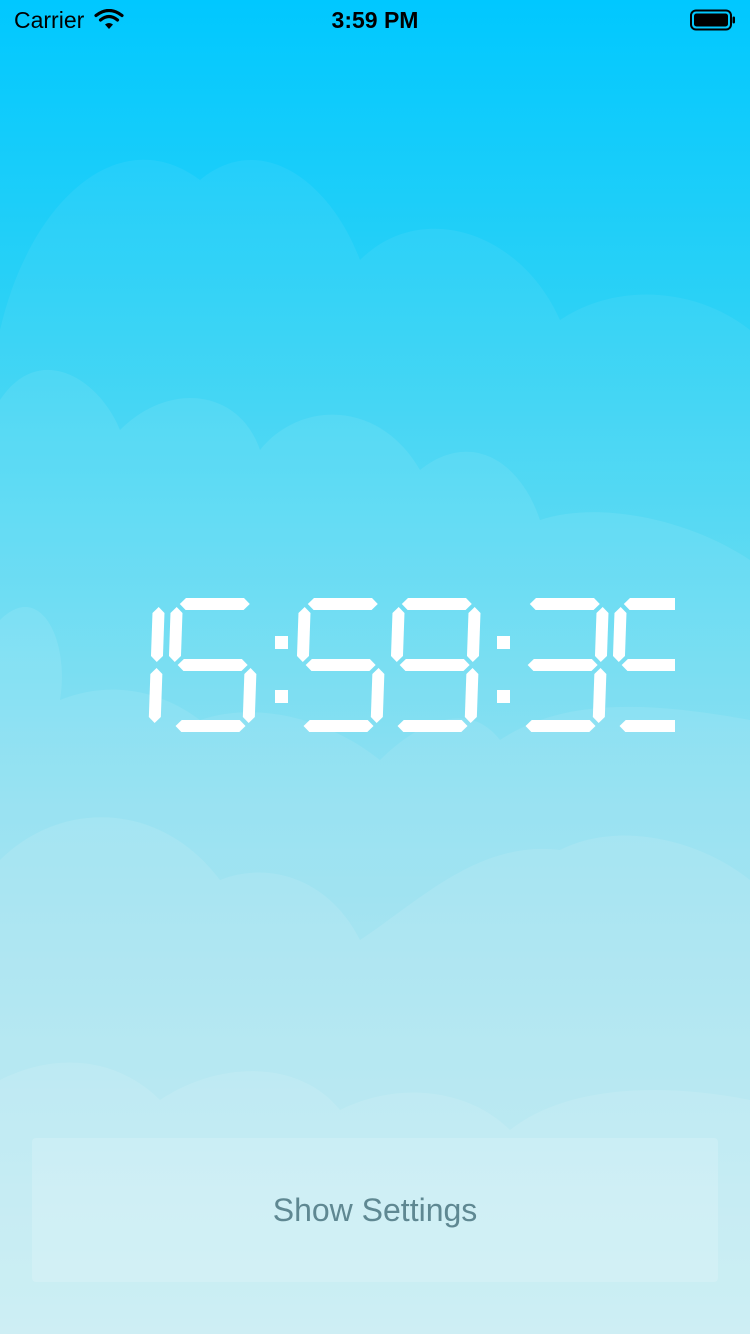  Describe the element at coordinates (375, 20) in the screenshot. I see `status-bar: Carrier 3:59 PM` at that location.